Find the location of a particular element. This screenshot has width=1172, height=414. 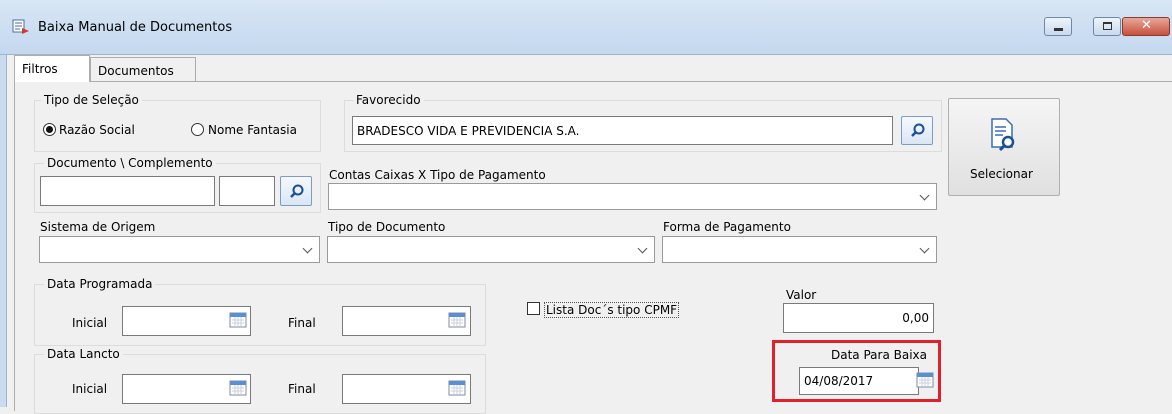

sistema-origem-label: Sistema de Origem is located at coordinates (98, 227).